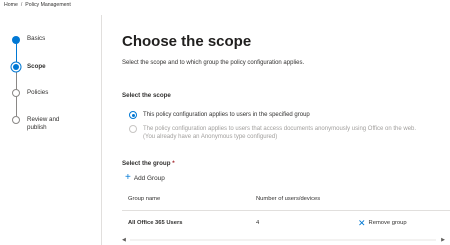  I want to click on remove-group-button: ✕ Remove group, so click(382, 223).